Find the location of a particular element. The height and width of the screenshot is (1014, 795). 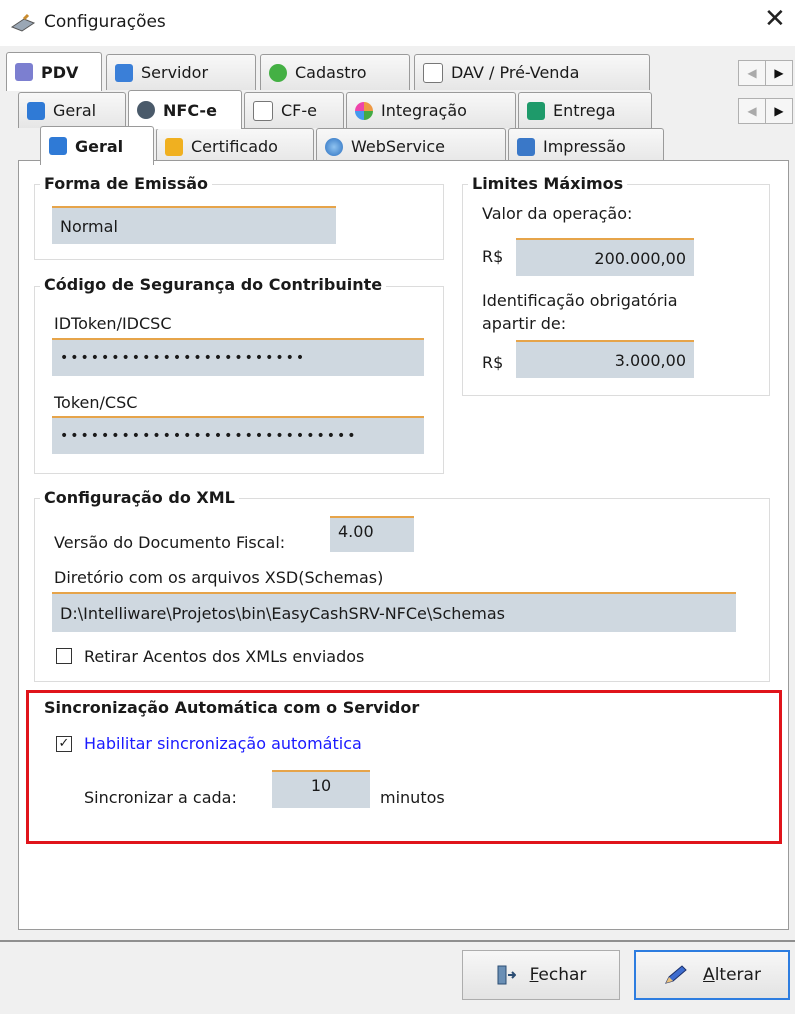

app-icon is located at coordinates (23, 22).